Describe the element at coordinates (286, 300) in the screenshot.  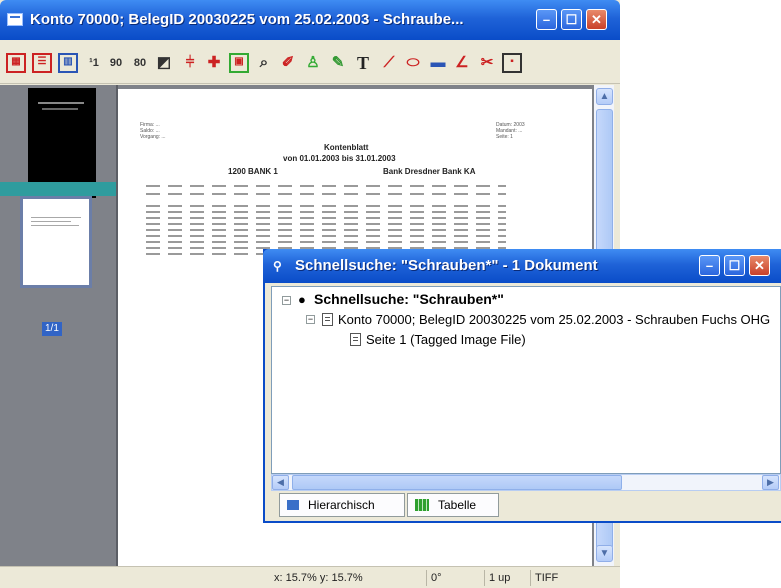
I see `collapse-root-icon: −` at that location.